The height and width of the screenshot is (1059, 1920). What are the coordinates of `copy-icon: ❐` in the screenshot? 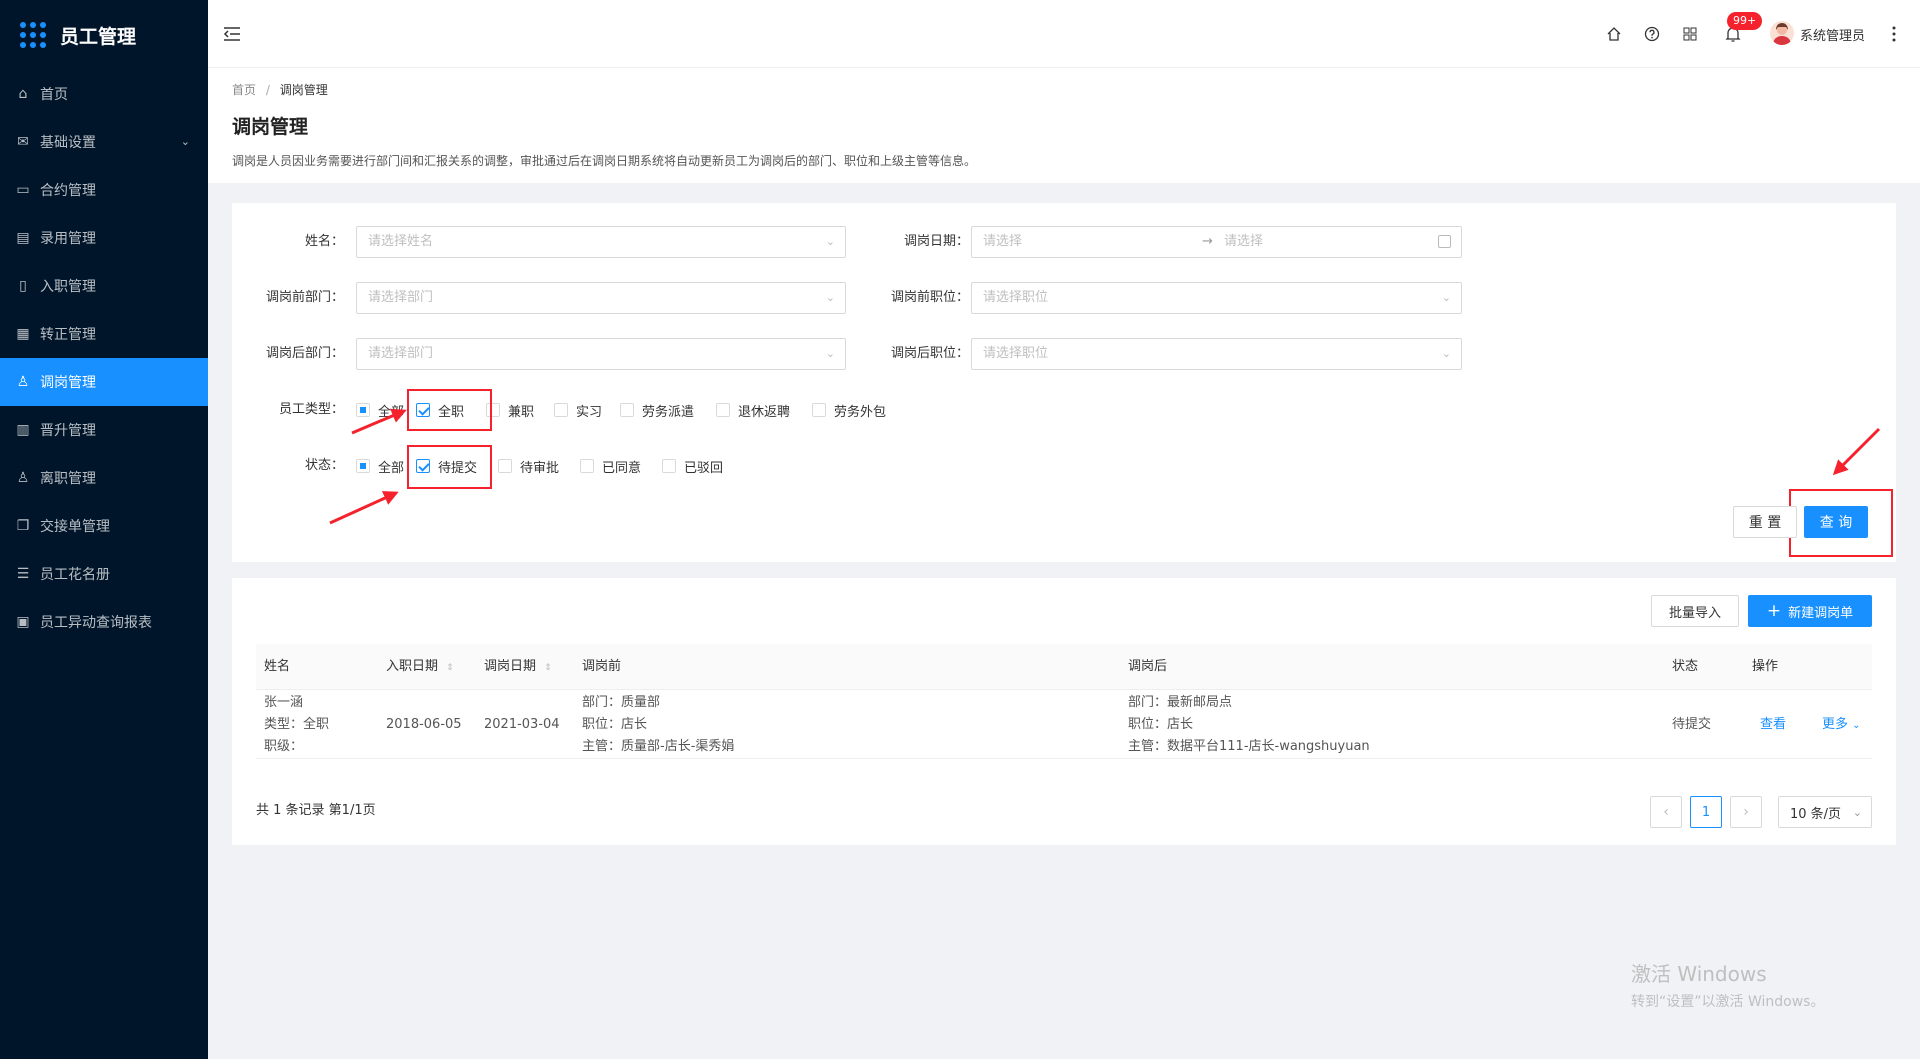 It's located at (23, 526).